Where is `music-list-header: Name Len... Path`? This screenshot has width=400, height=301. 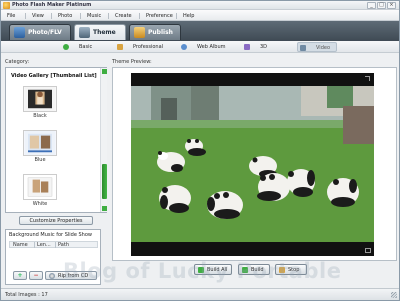 music-list-header: Name Len... Path is located at coordinates (53, 244).